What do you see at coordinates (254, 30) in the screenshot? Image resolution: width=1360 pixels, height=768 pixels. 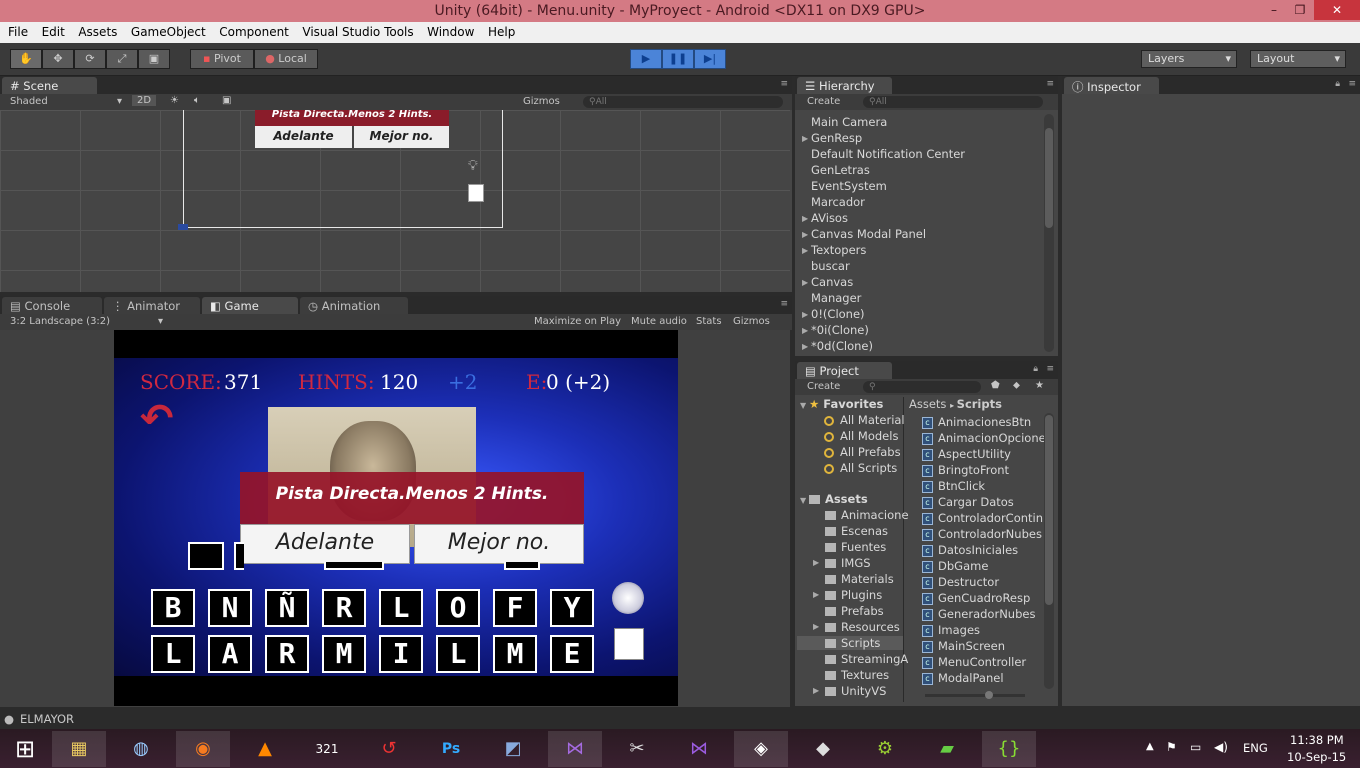 I see `menu-component: Component` at bounding box center [254, 30].